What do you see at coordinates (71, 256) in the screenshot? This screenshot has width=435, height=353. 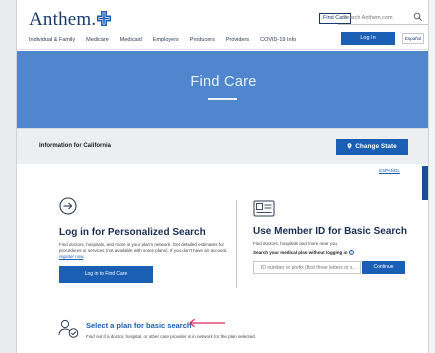 I see `register-now-link: register now` at bounding box center [71, 256].